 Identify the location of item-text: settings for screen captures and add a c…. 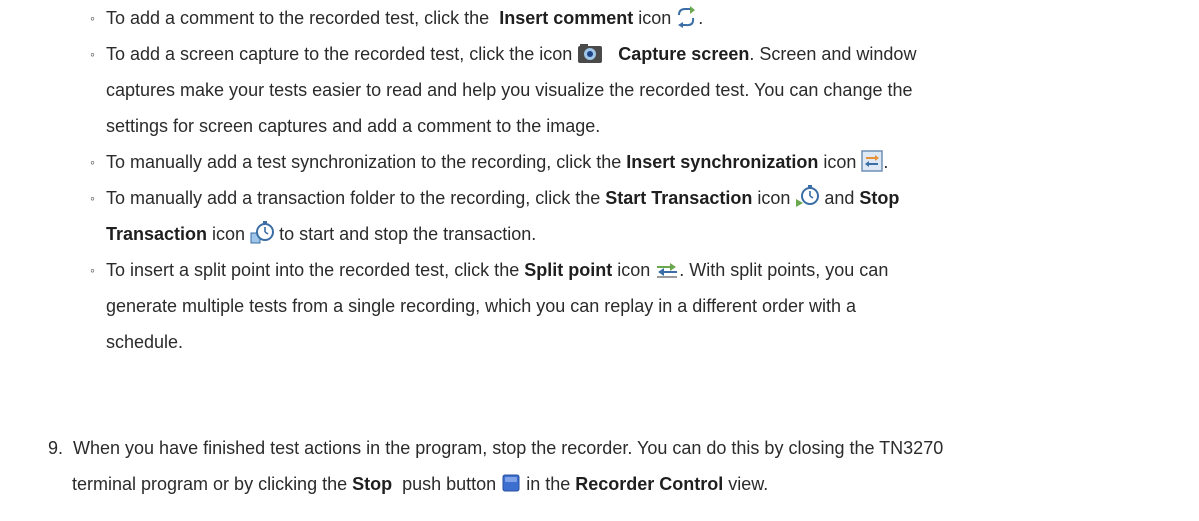
(353, 126).